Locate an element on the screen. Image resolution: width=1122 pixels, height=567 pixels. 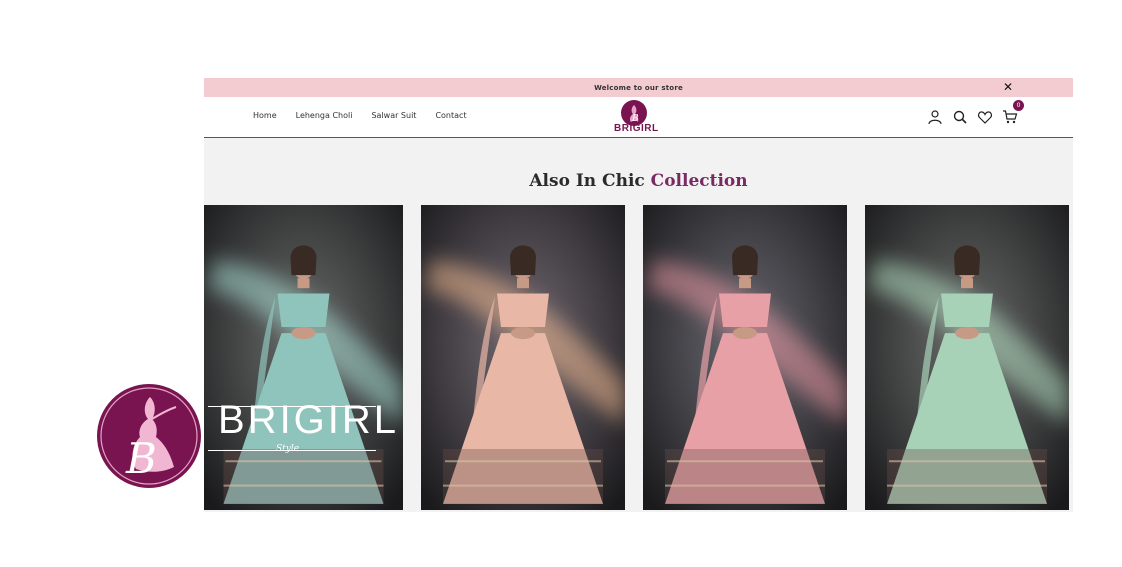
announcement-bar: Welcome to our store ✕ is located at coordinates (638, 87).